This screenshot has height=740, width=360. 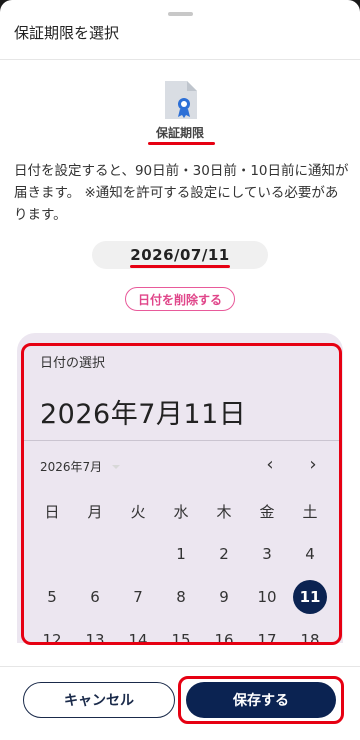 What do you see at coordinates (52, 632) in the screenshot?
I see `calendar-day: 12` at bounding box center [52, 632].